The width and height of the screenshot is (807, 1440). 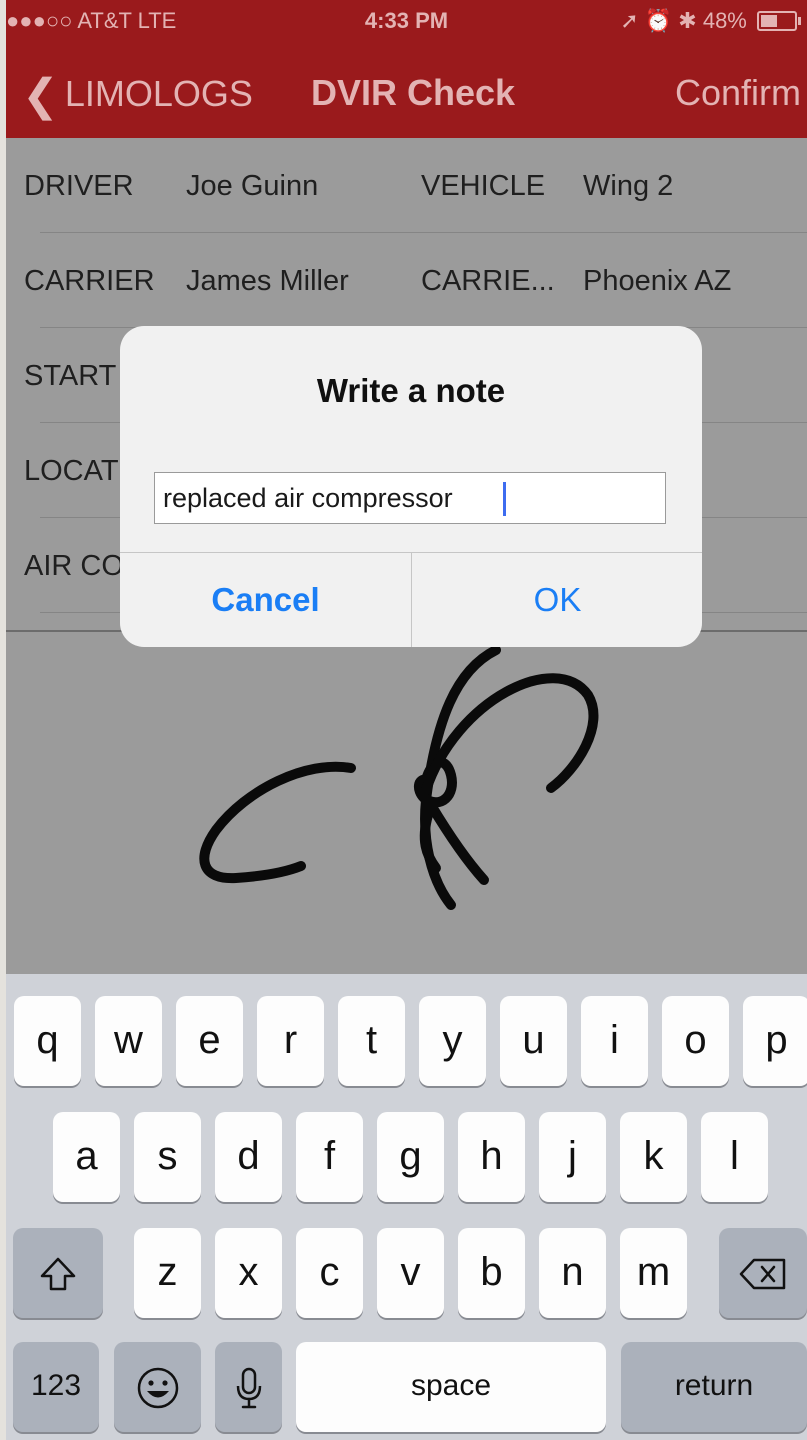 I want to click on signature-pad, so click(x=386, y=790).